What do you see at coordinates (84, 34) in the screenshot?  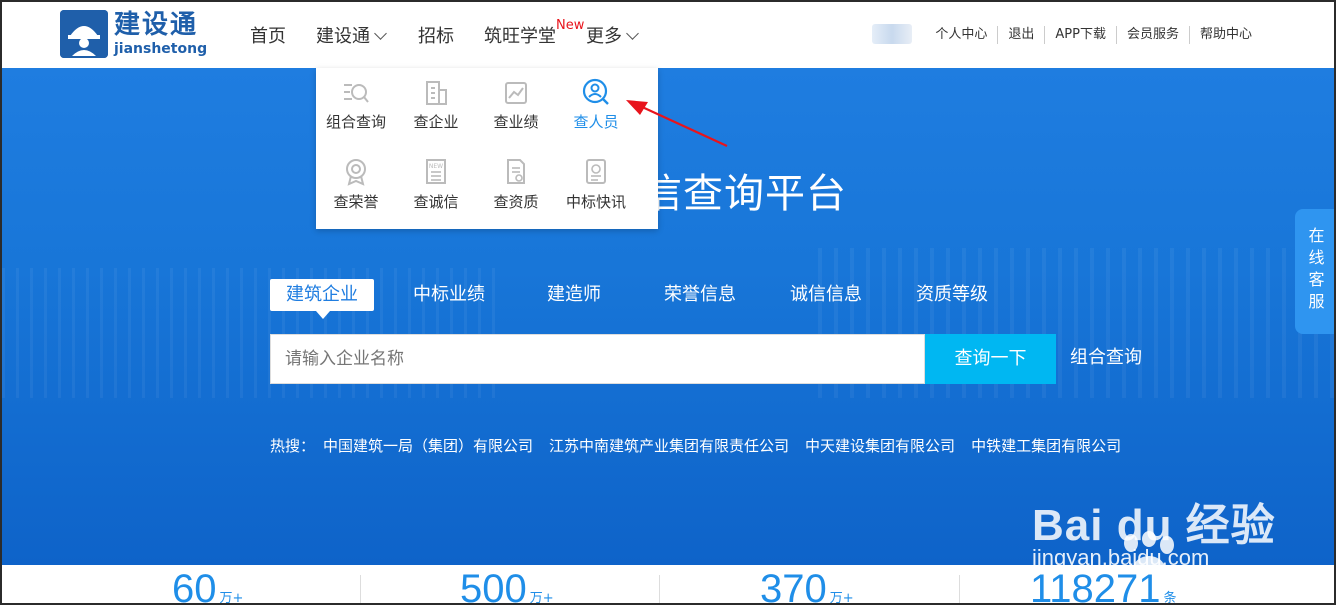 I see `worker-helmet-icon` at bounding box center [84, 34].